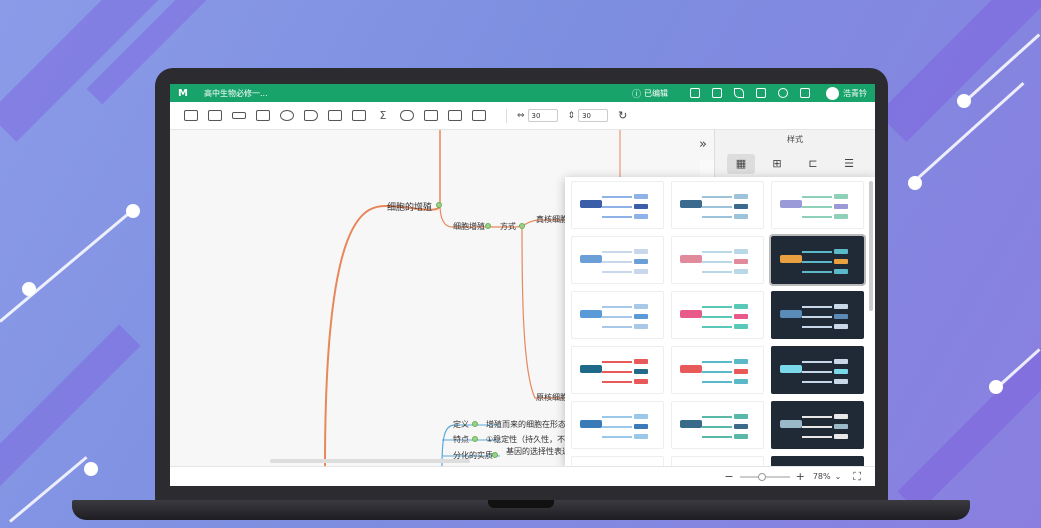 Image resolution: width=1041 pixels, height=528 pixels. What do you see at coordinates (455, 115) in the screenshot?
I see `note-icon` at bounding box center [455, 115].